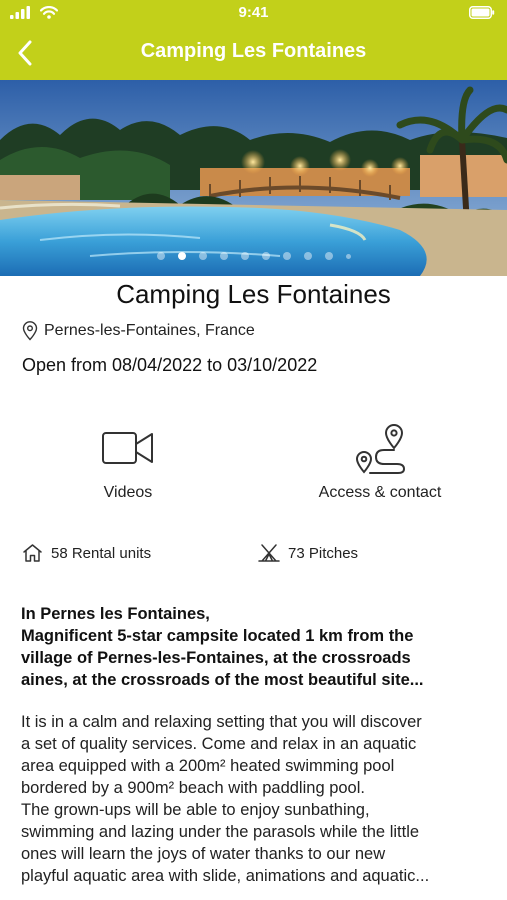  I want to click on pitches-stat: 73 Pitches, so click(308, 553).